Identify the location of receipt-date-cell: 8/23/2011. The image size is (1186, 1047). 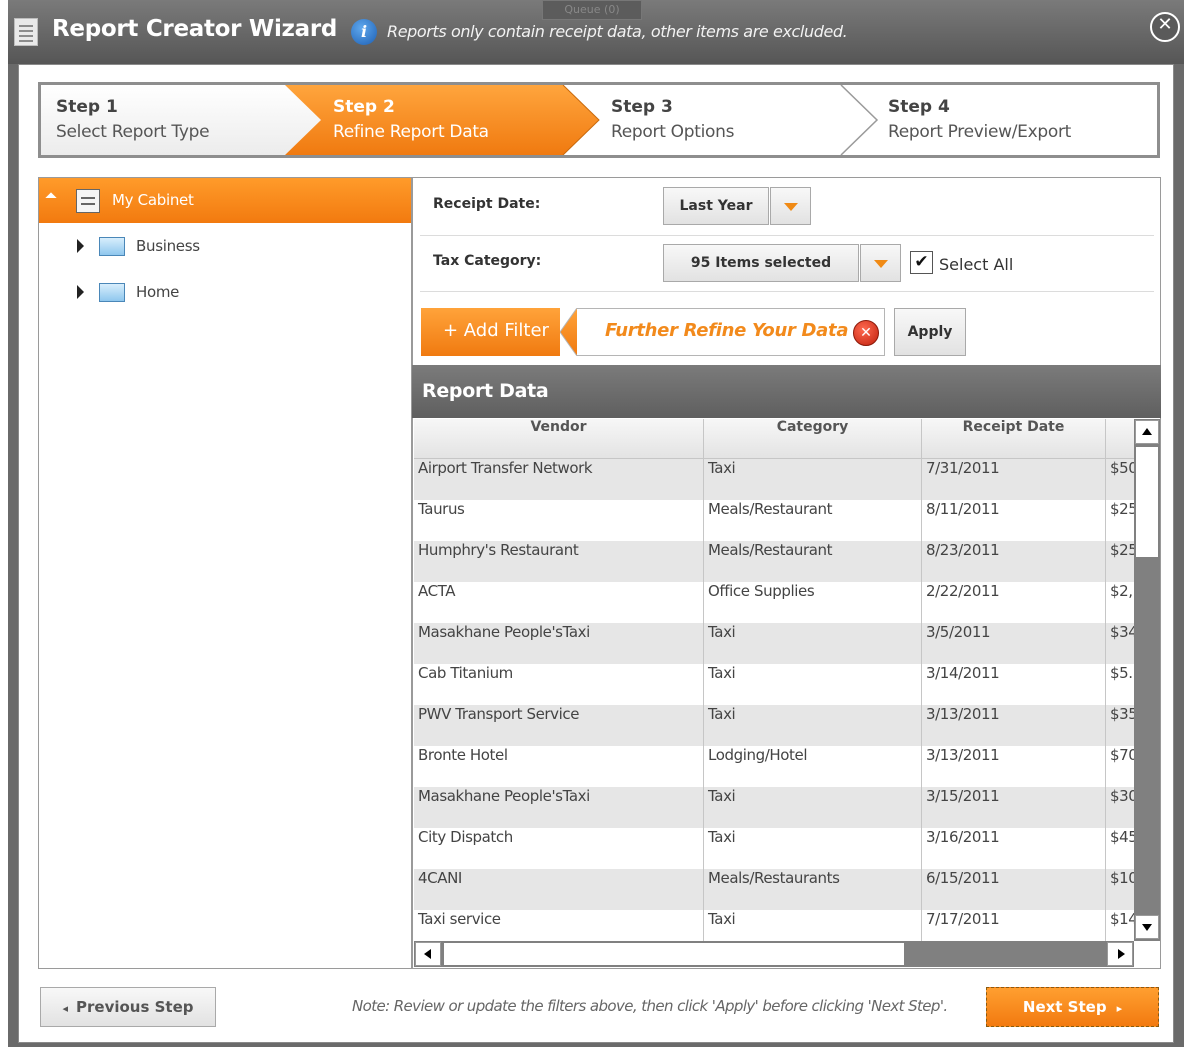
(1014, 561).